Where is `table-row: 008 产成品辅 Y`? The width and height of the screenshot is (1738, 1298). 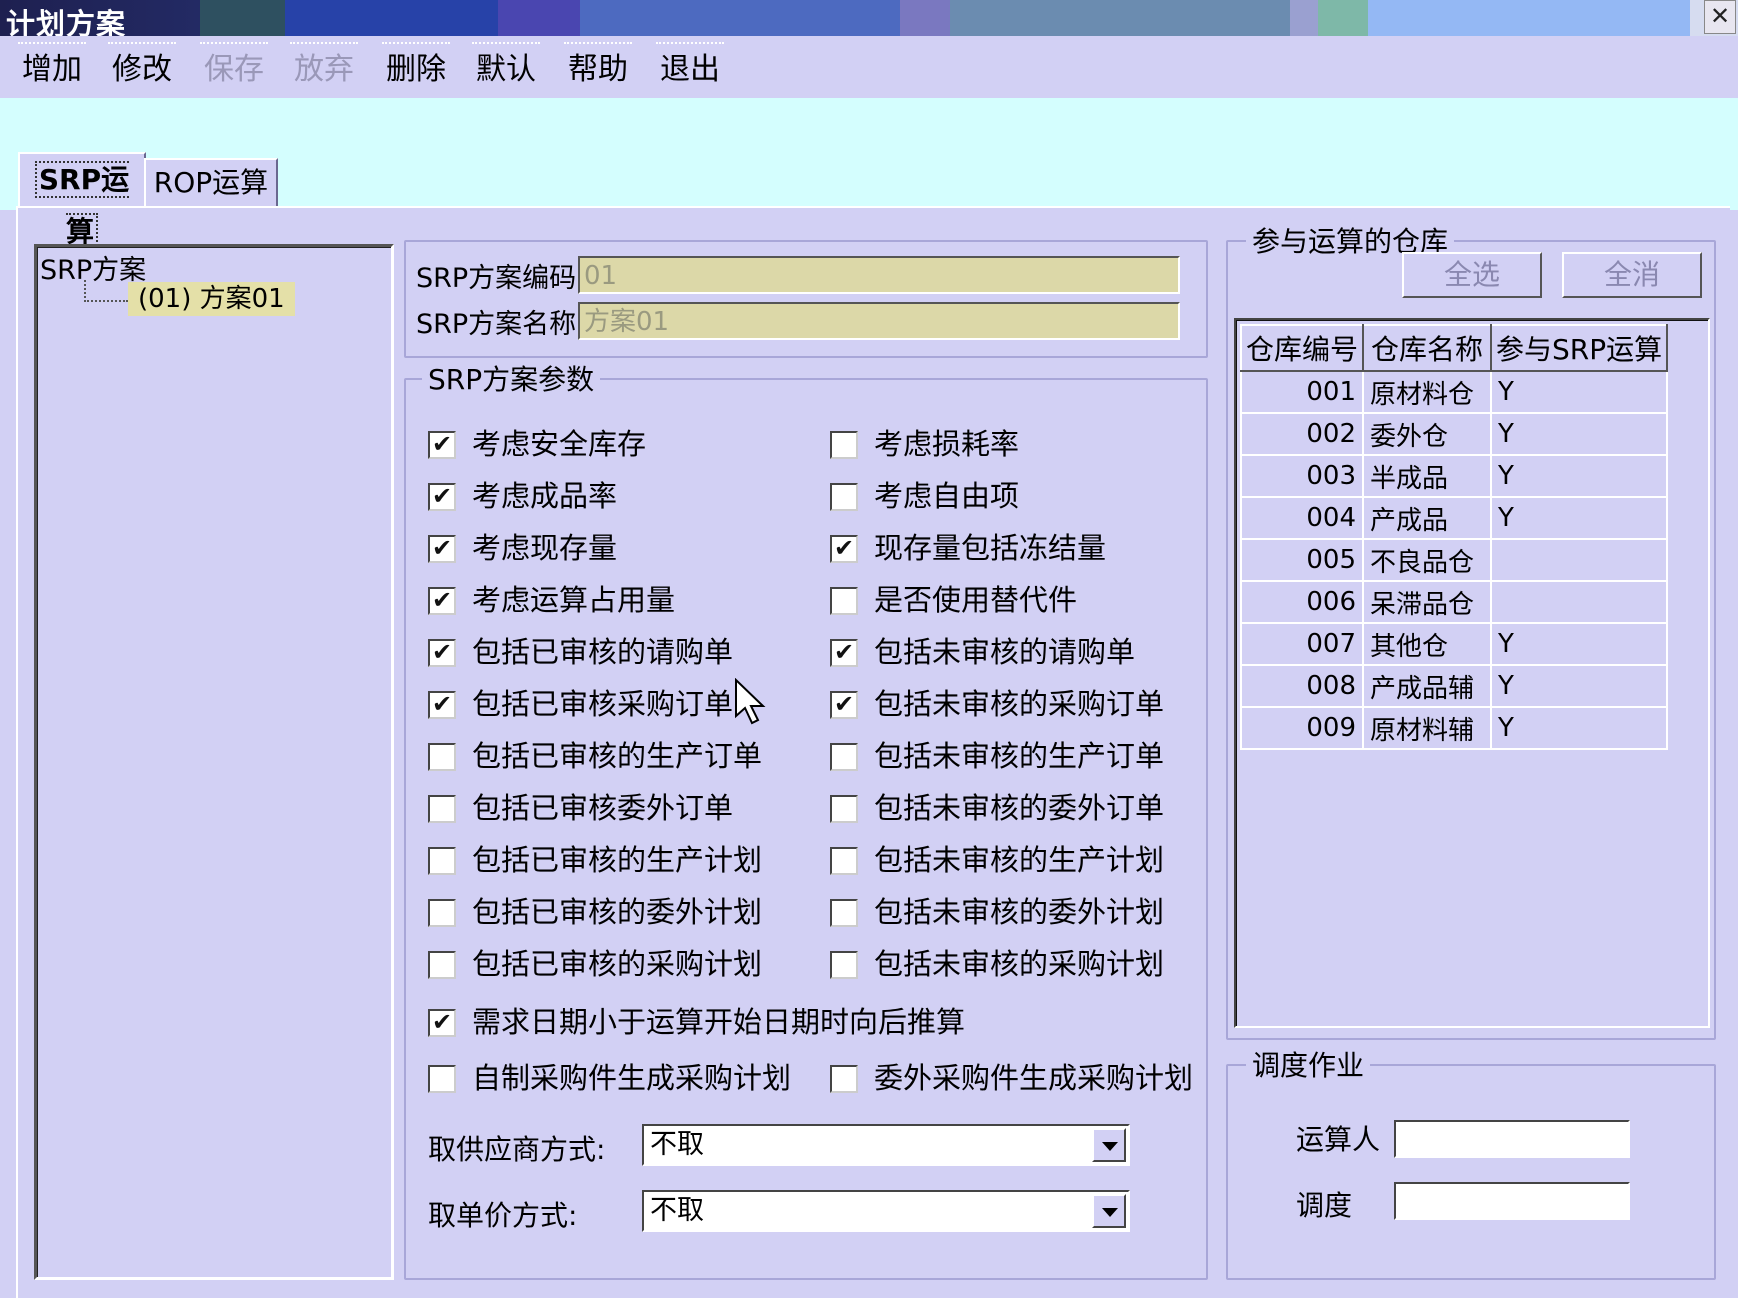
table-row: 008 产成品辅 Y is located at coordinates (1454, 686).